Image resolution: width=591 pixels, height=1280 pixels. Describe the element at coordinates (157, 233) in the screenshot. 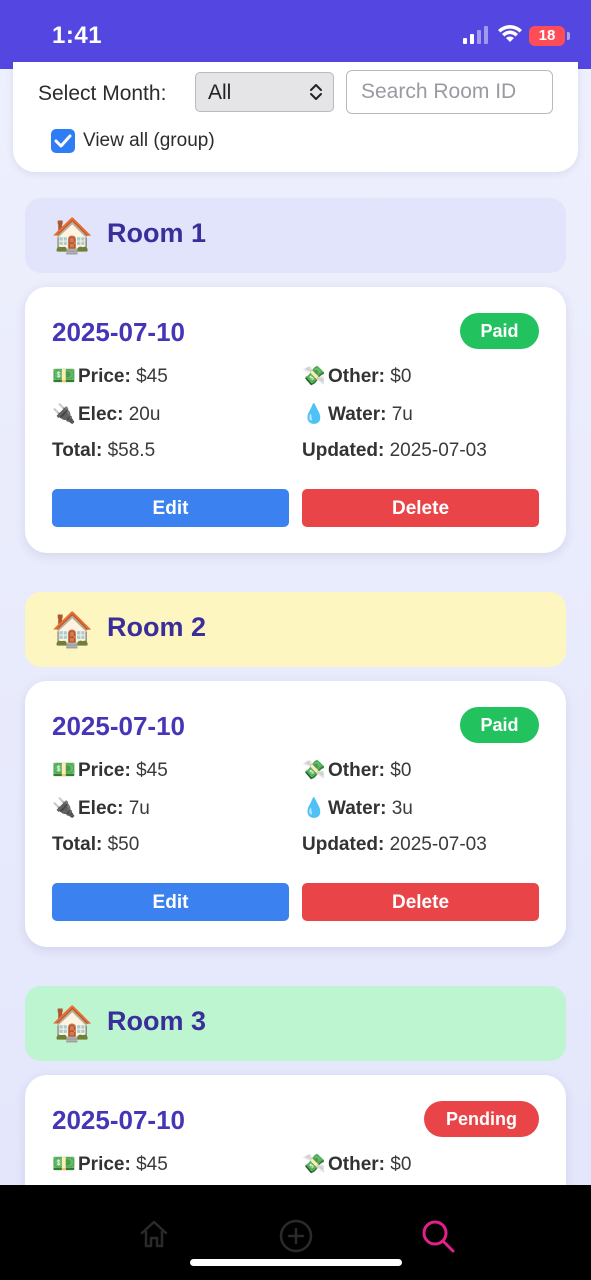

I see `room-title: Room 1` at that location.